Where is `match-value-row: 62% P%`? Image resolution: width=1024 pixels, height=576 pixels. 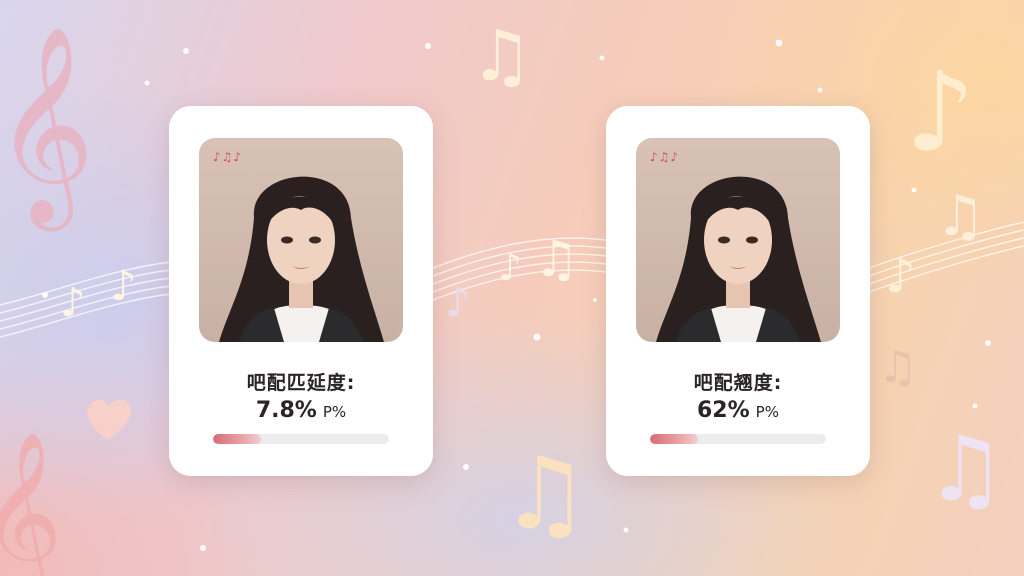
match-value-row: 62% P% is located at coordinates (738, 410).